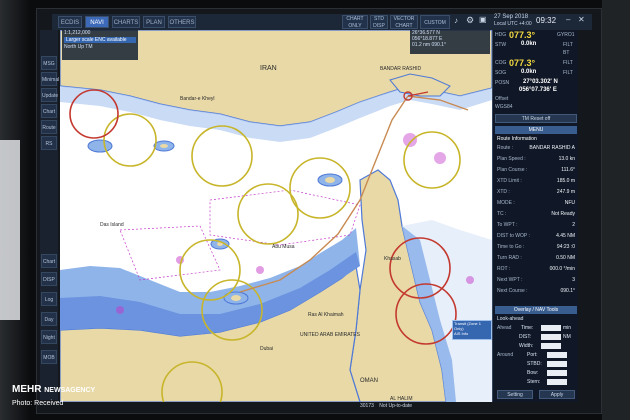 This screenshot has height=420, width=630. Describe the element at coordinates (509, 181) in the screenshot. I see `route-info-key: XTD Limit :` at that location.